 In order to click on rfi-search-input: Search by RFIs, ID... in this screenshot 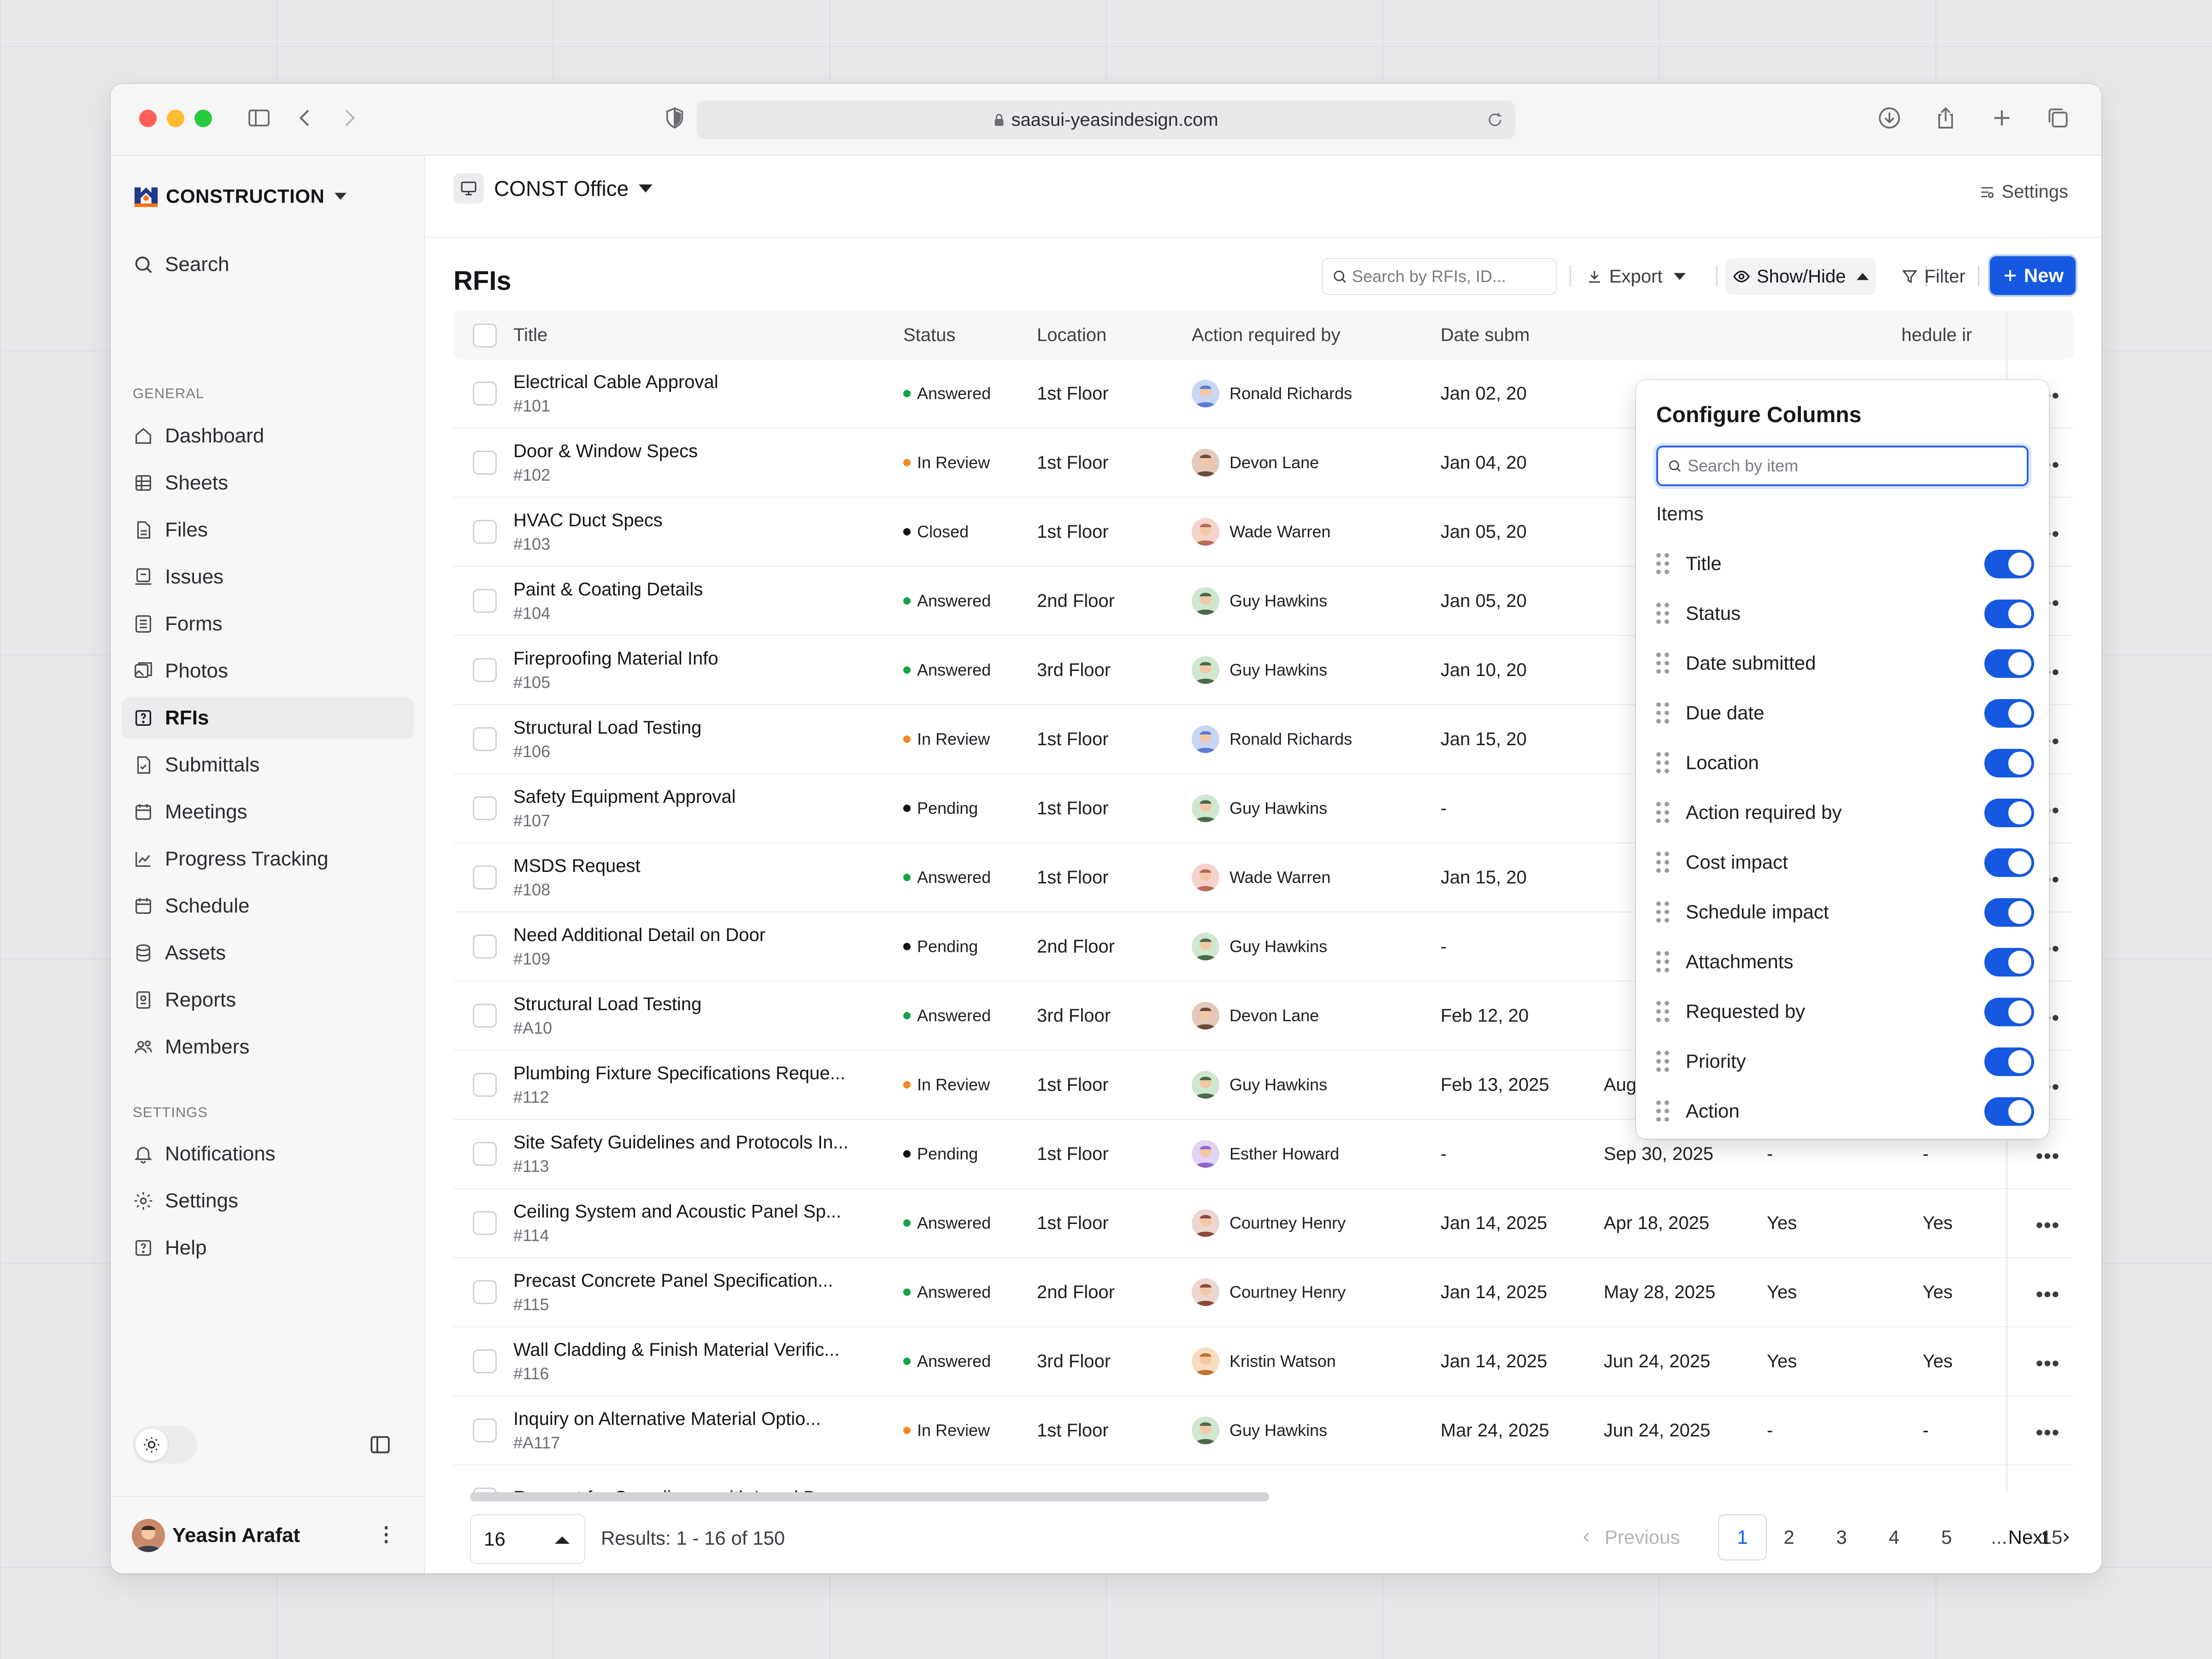, I will do `click(1439, 276)`.